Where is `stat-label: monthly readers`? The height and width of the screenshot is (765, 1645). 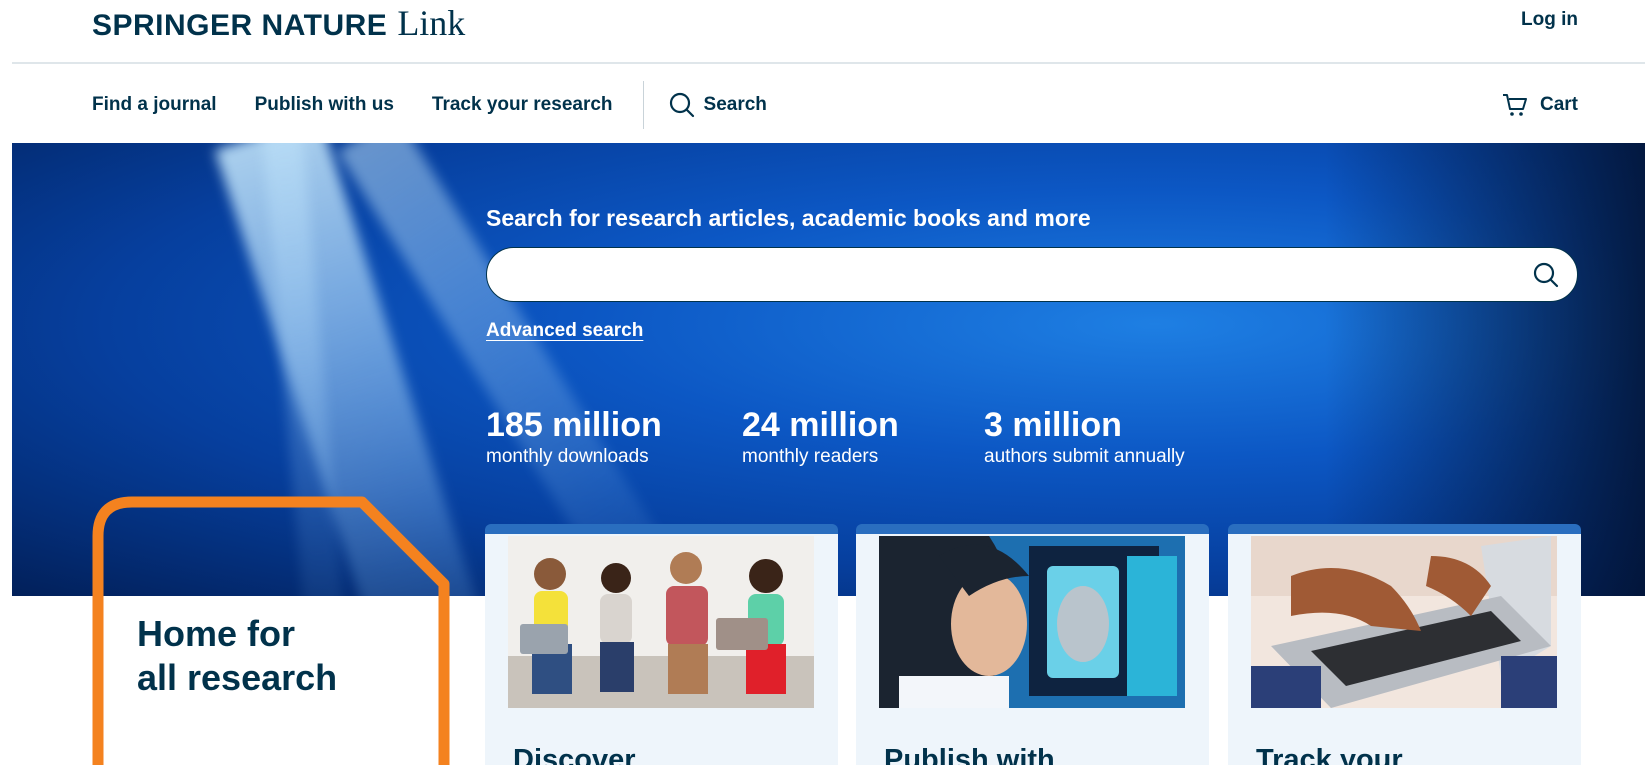
stat-label: monthly readers is located at coordinates (810, 456).